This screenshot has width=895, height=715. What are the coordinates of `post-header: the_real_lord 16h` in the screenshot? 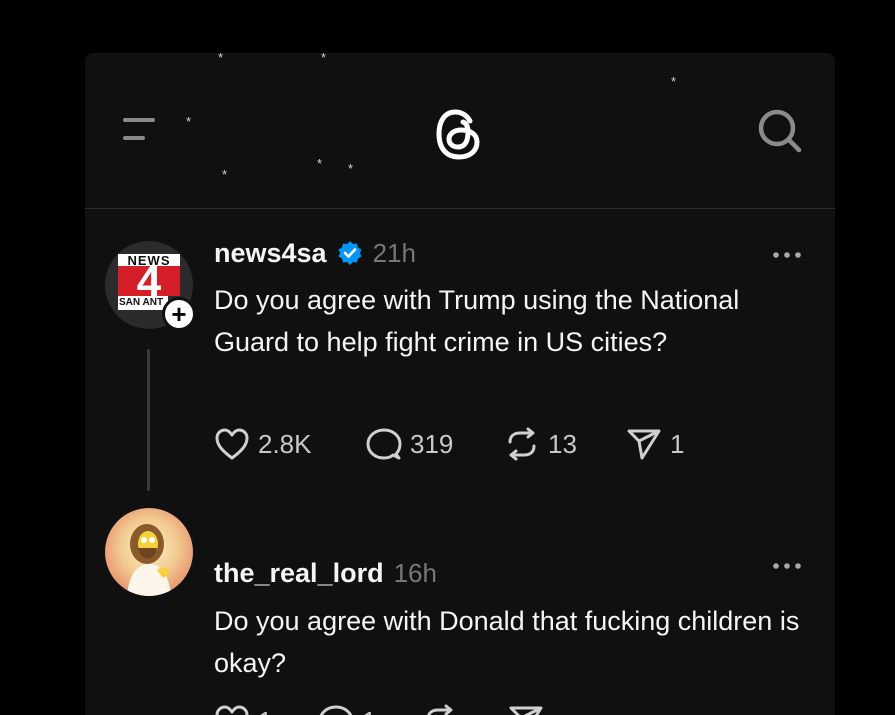 It's located at (325, 573).